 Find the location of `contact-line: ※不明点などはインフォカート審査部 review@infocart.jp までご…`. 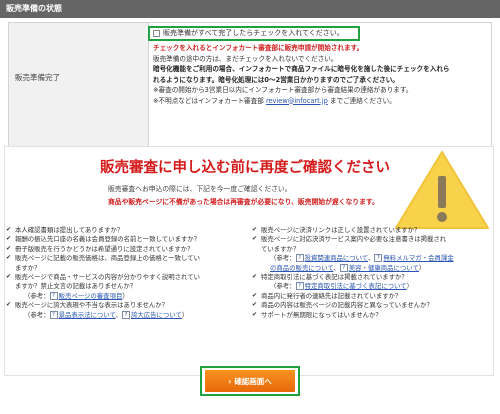

contact-line: ※不明点などはインフォカート審査部 review@infocart.jp までご… is located at coordinates (318, 101).